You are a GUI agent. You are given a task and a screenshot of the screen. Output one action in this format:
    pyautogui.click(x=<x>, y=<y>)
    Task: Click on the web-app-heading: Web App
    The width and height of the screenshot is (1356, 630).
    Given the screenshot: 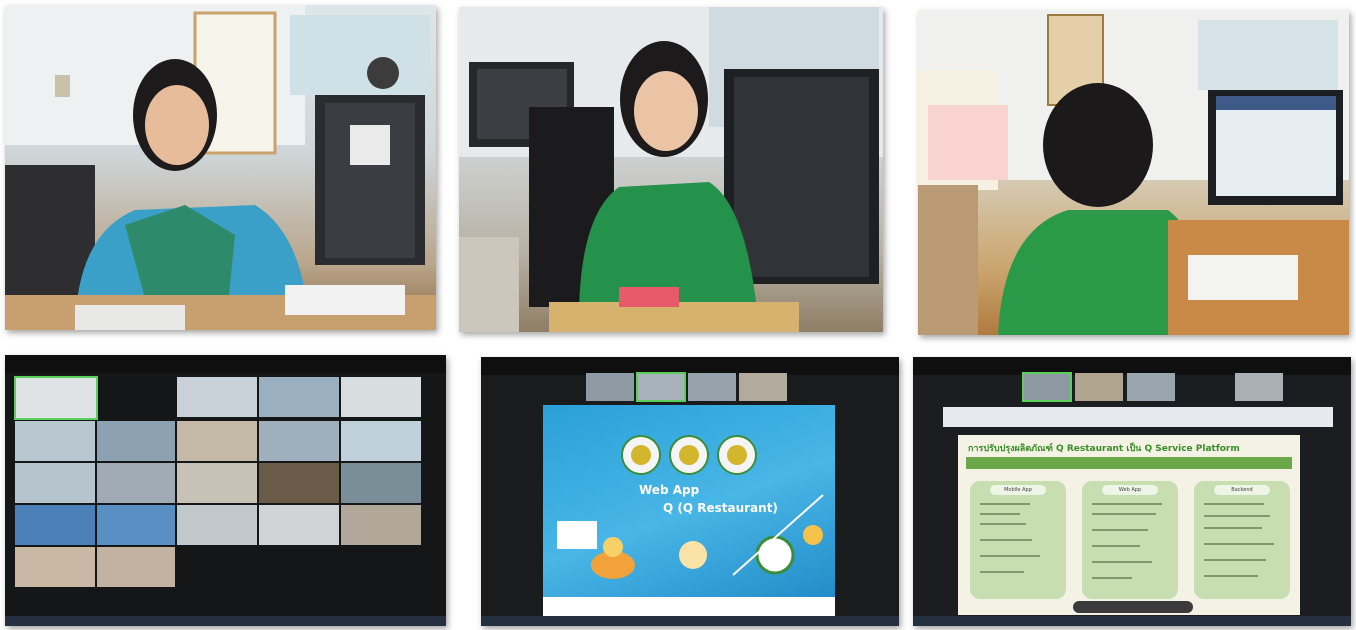 What is the action you would take?
    pyautogui.click(x=1130, y=490)
    